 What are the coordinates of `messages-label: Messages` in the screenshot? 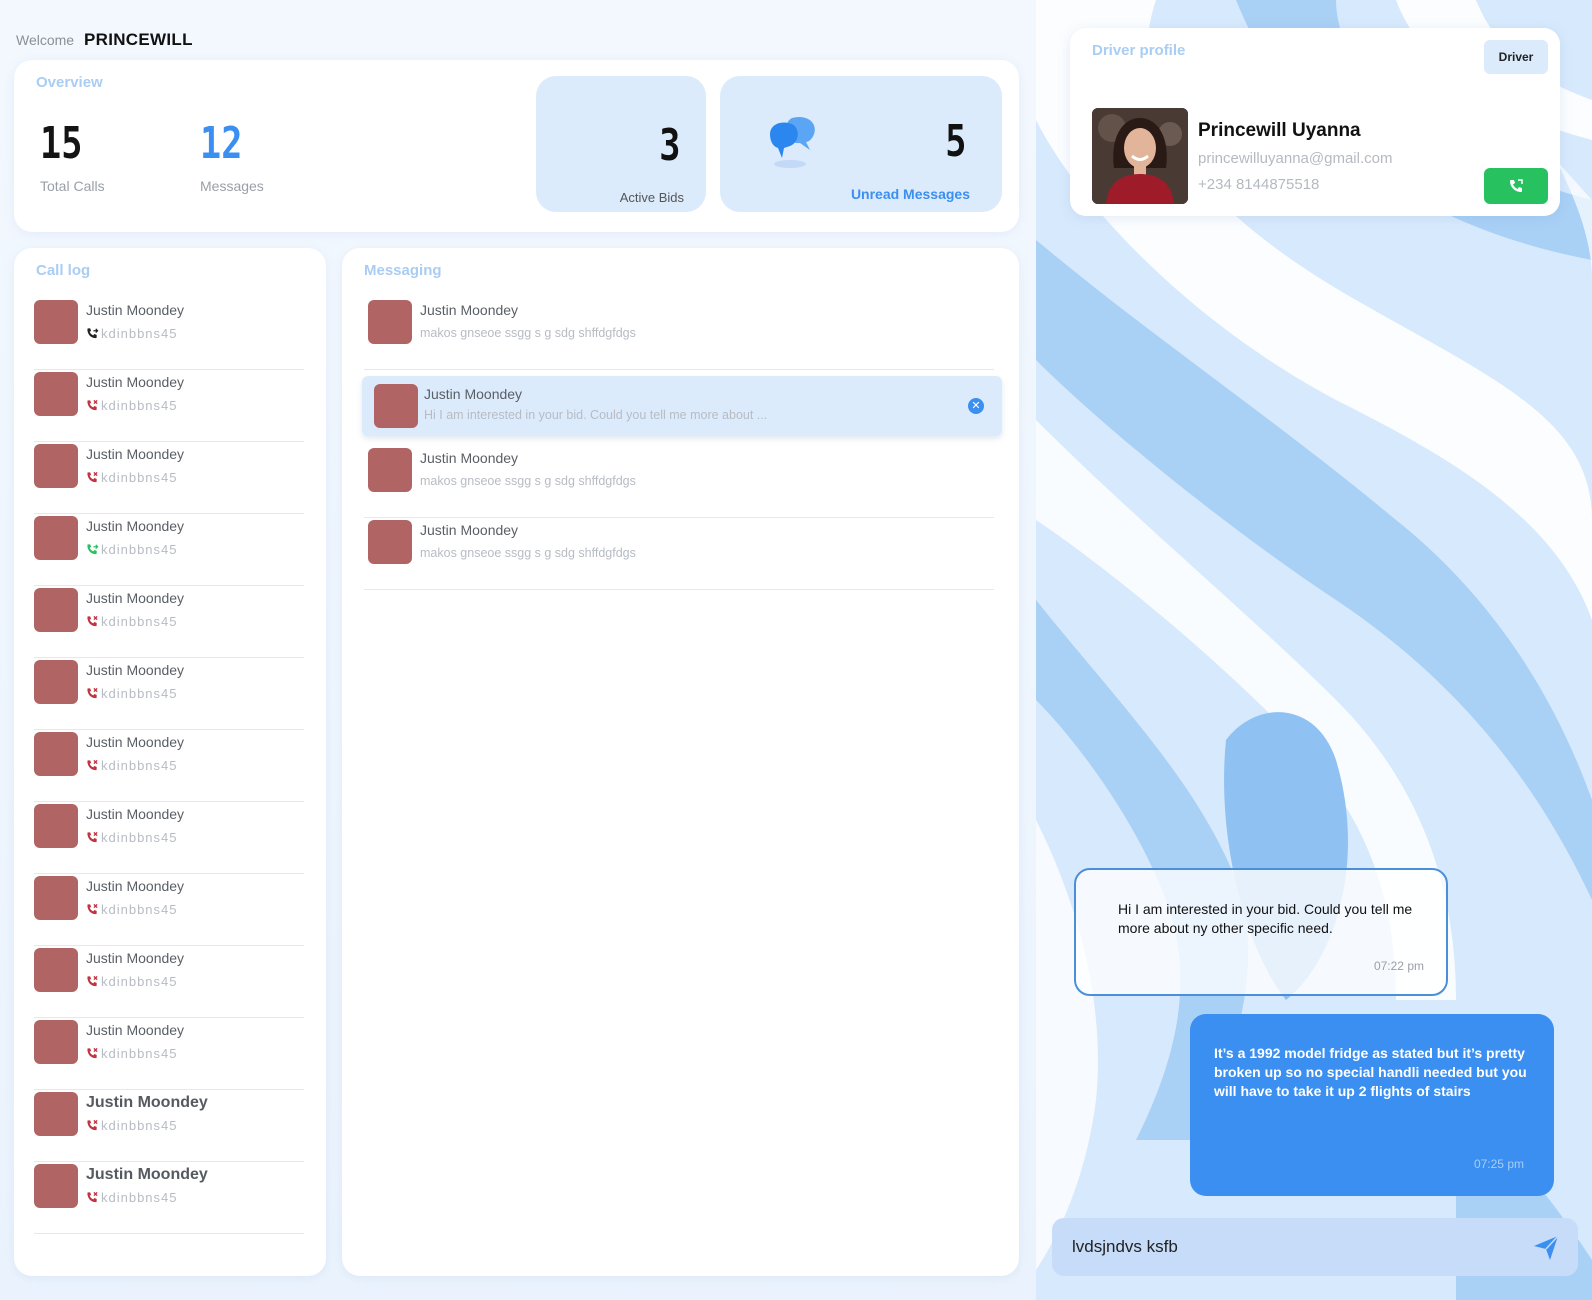 It's located at (232, 186).